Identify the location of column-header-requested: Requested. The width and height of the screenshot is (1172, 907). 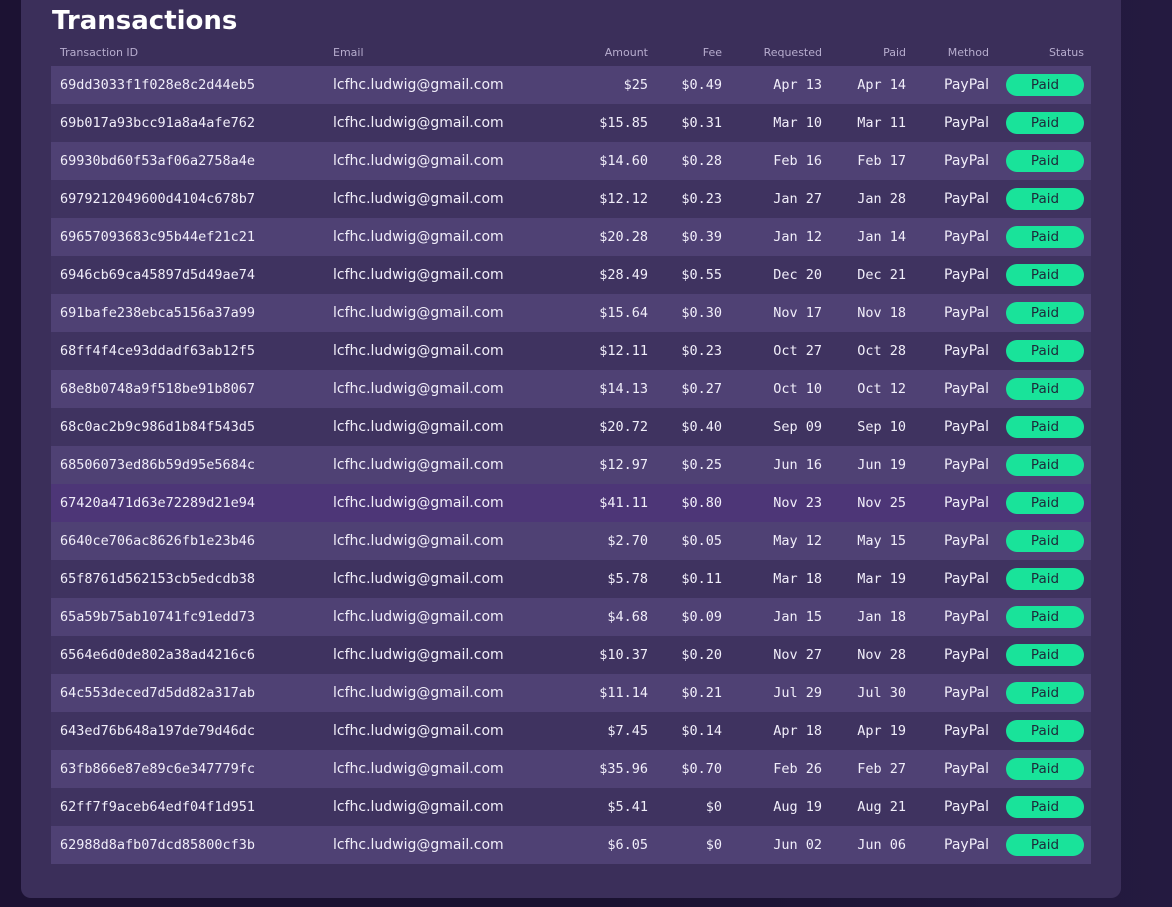
(781, 52).